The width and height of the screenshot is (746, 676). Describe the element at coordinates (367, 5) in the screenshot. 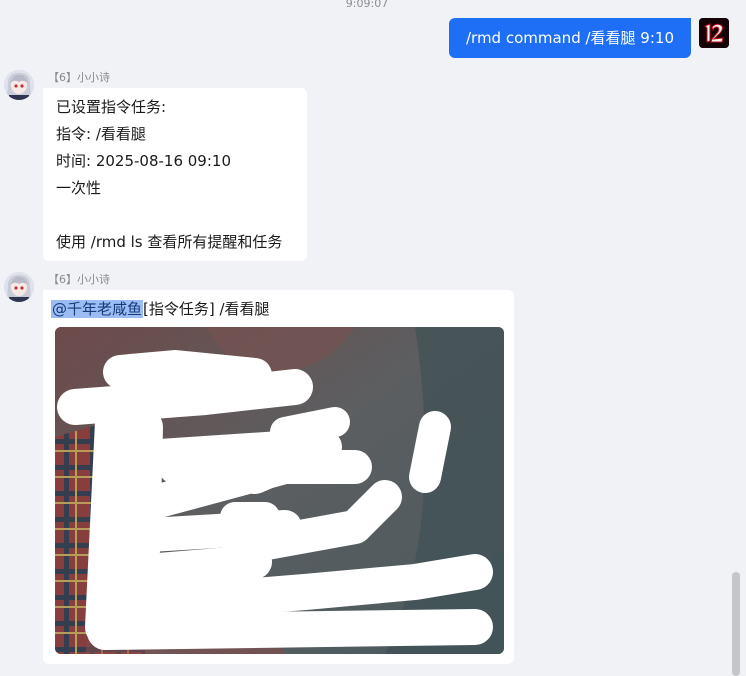

I see `message-timestamp: 9:09:07` at that location.